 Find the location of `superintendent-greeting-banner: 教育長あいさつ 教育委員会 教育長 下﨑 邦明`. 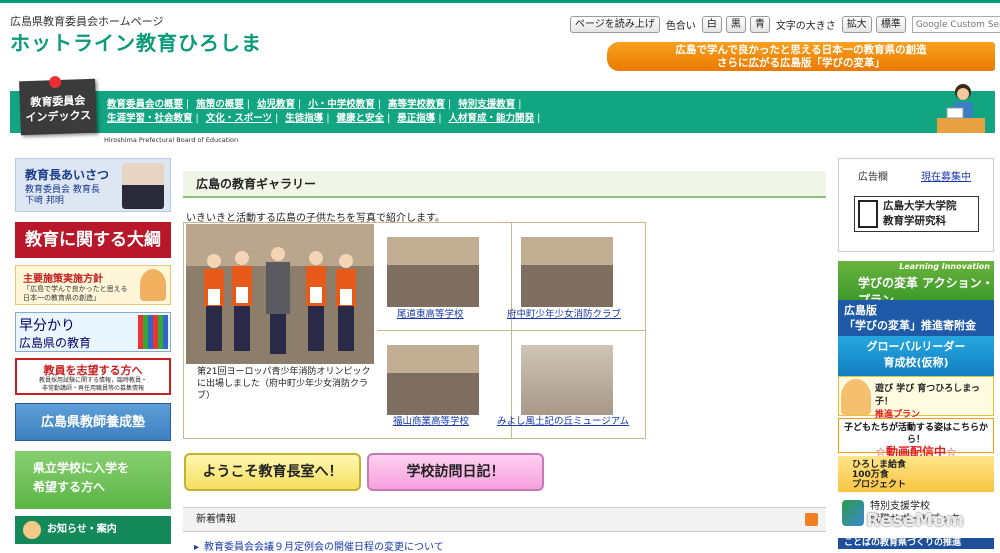

superintendent-greeting-banner: 教育長あいさつ 教育委員会 教育長 下﨑 邦明 is located at coordinates (93, 185).